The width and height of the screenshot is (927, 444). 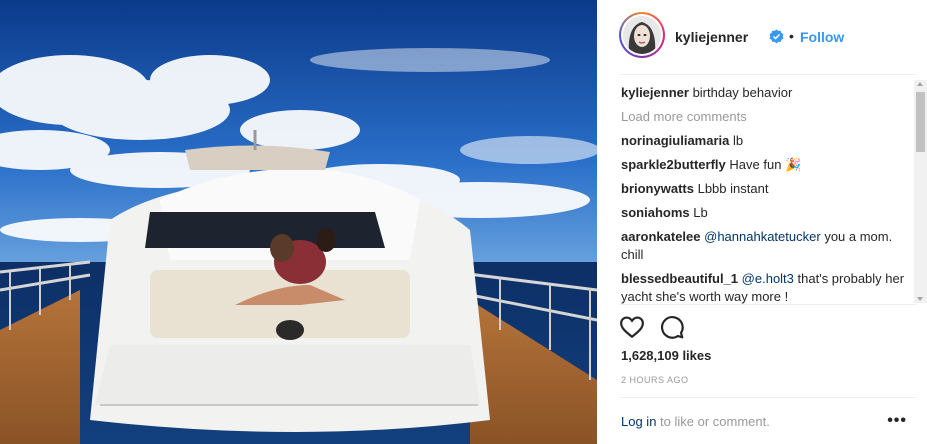 What do you see at coordinates (766, 117) in the screenshot?
I see `load-more-comments-button: Load more comments` at bounding box center [766, 117].